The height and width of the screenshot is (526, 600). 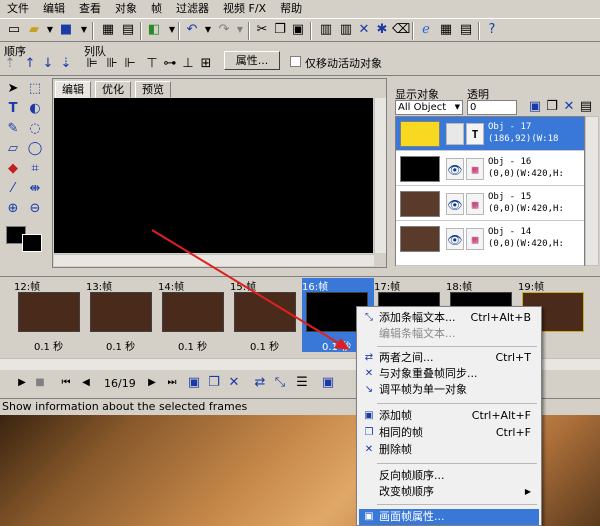 I want to click on menu-duplicate-frame: ❐ 相同的帧 Ctrl+F, so click(x=449, y=433).